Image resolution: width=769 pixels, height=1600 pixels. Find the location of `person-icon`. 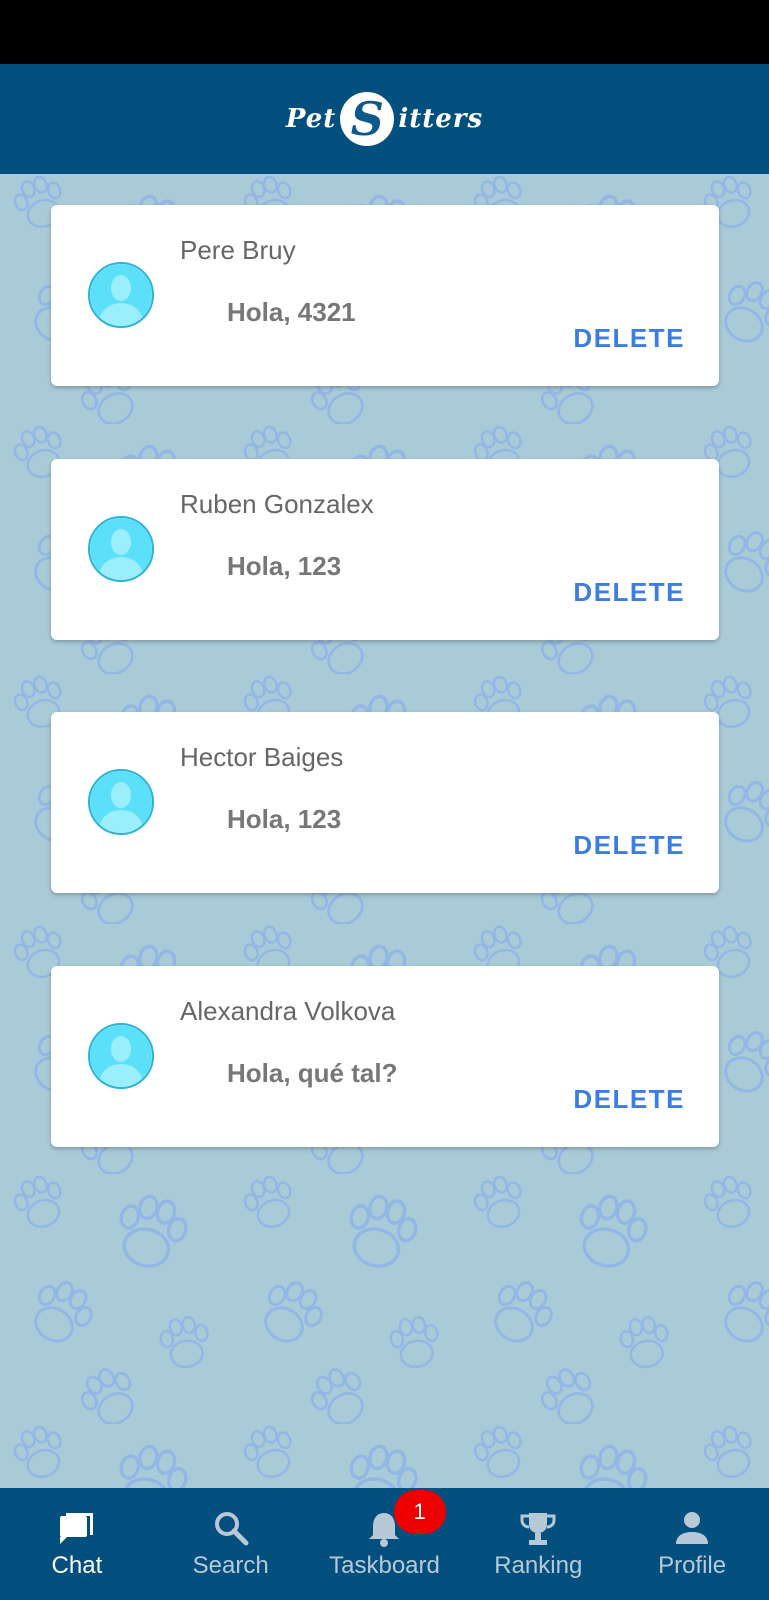

person-icon is located at coordinates (692, 1528).